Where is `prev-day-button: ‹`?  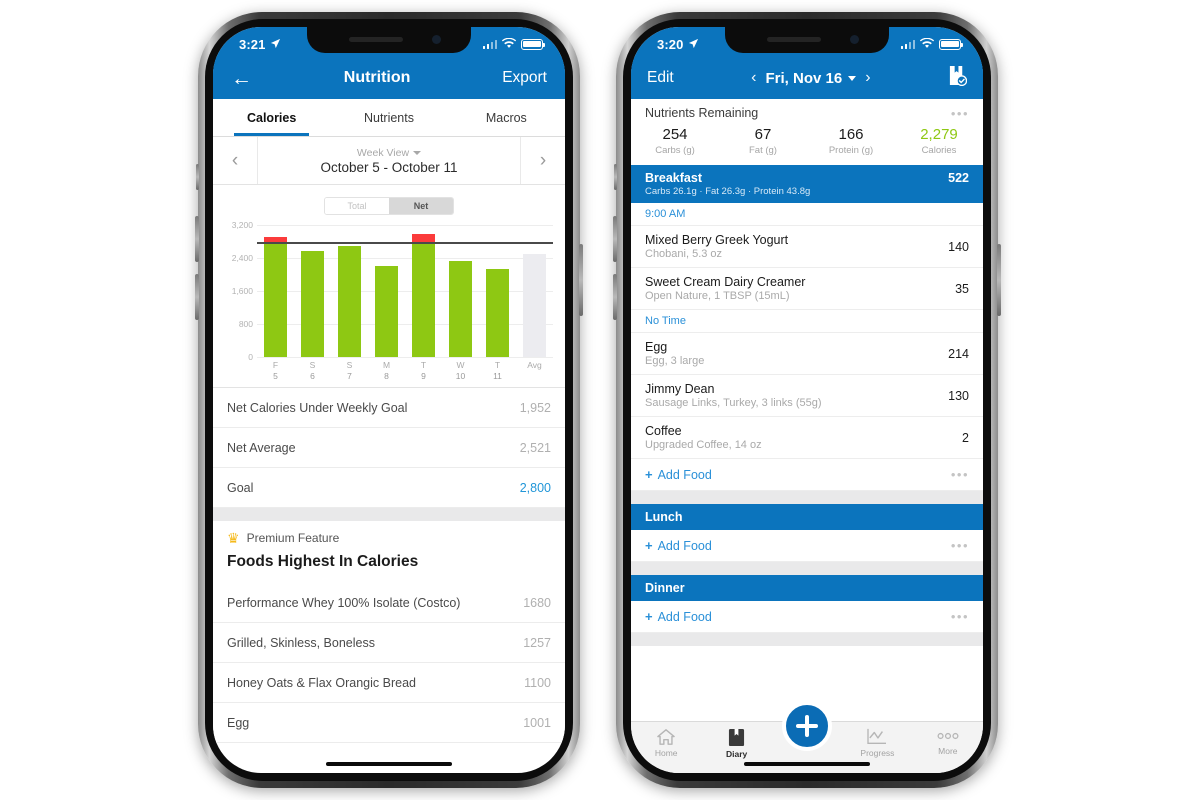 prev-day-button: ‹ is located at coordinates (753, 78).